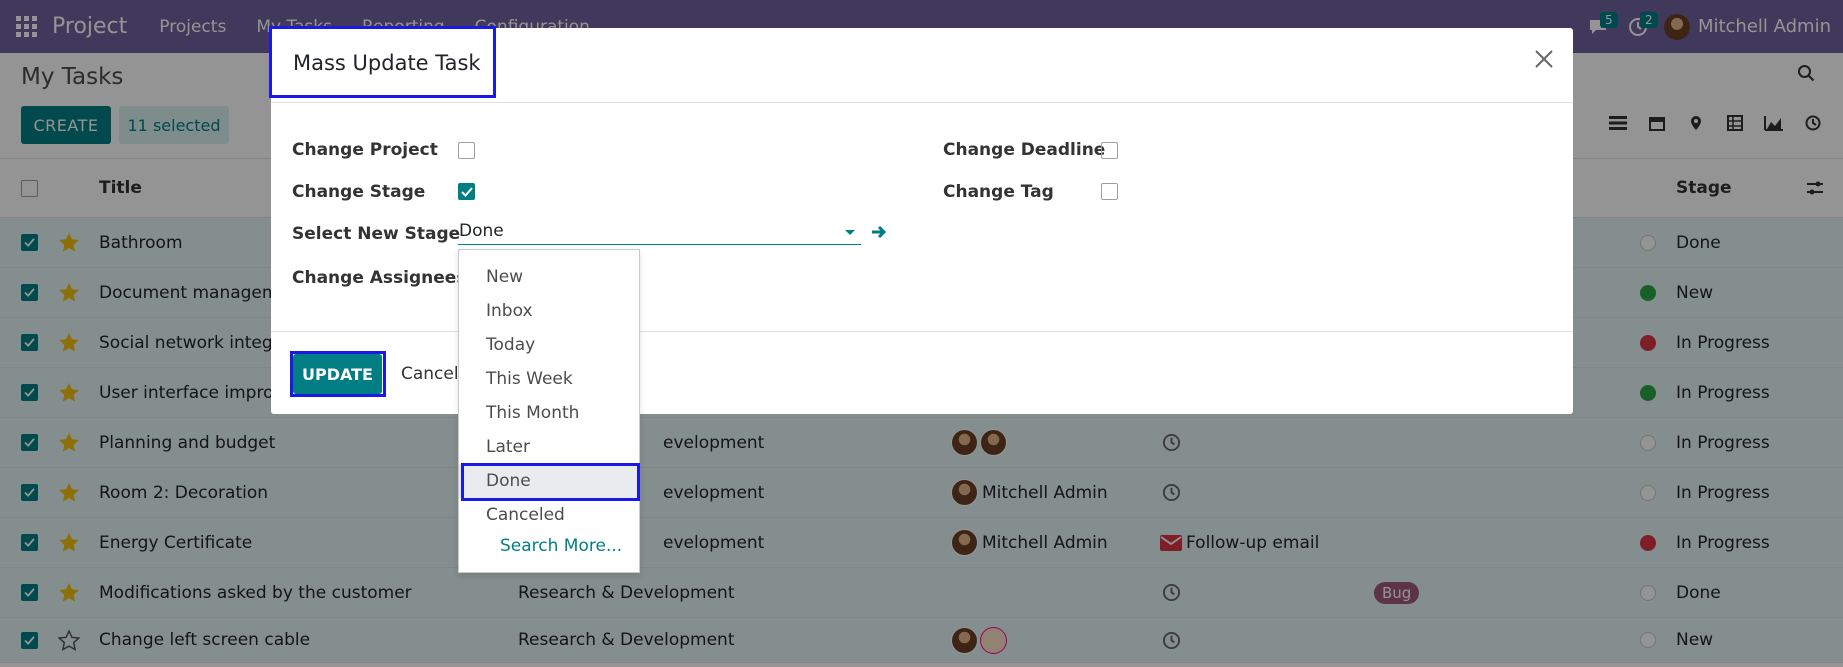 Image resolution: width=1843 pixels, height=667 pixels. I want to click on stage-option-this-month: This Month, so click(549, 413).